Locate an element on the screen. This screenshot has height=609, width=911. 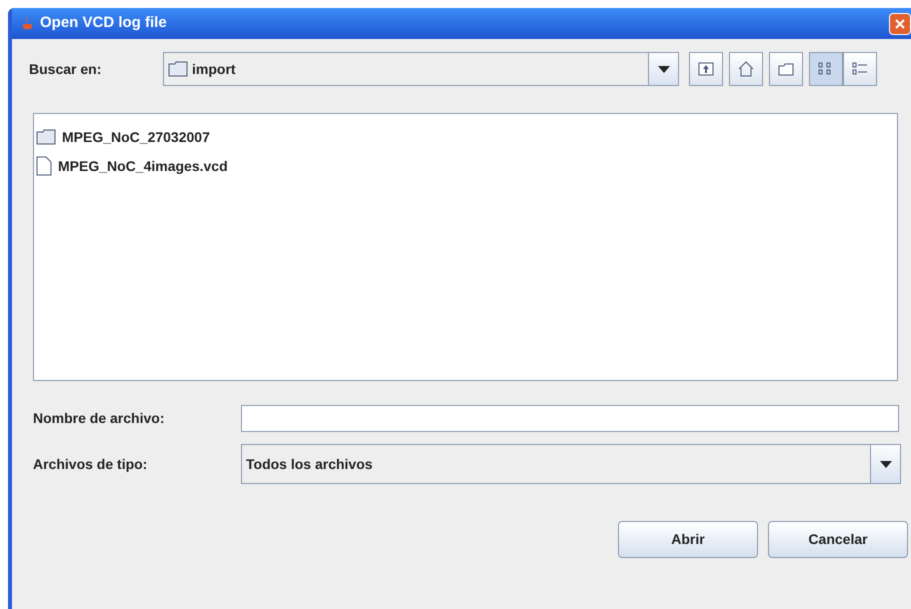
home-icon is located at coordinates (746, 69).